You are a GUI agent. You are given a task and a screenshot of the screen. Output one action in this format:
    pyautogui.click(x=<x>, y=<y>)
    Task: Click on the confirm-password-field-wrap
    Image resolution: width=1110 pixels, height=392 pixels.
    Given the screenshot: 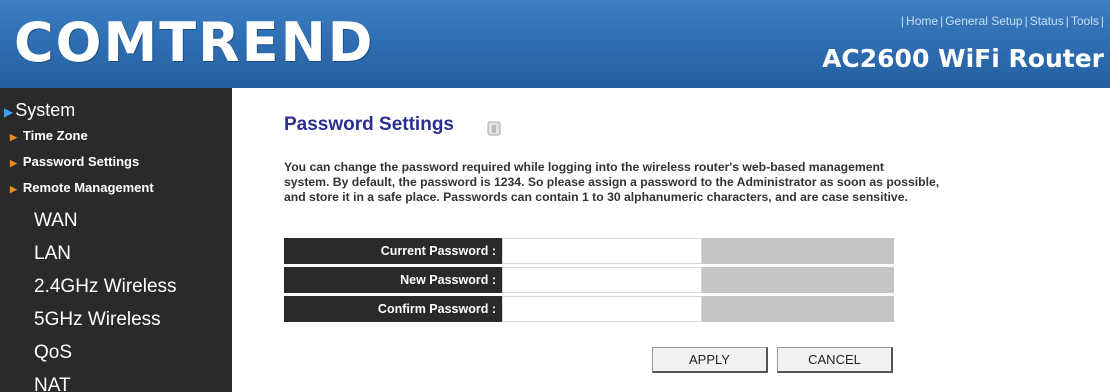 What is the action you would take?
    pyautogui.click(x=602, y=309)
    